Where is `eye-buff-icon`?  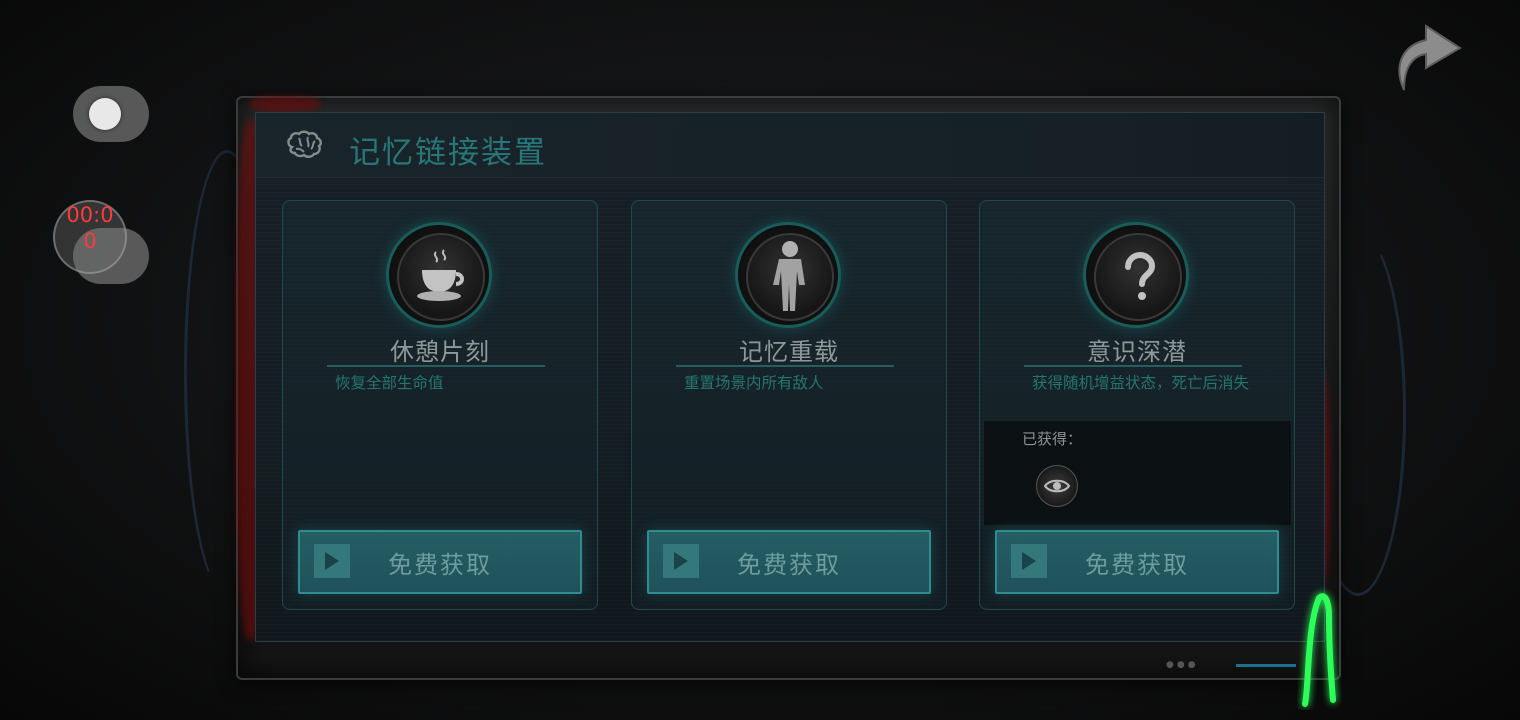
eye-buff-icon is located at coordinates (1057, 486).